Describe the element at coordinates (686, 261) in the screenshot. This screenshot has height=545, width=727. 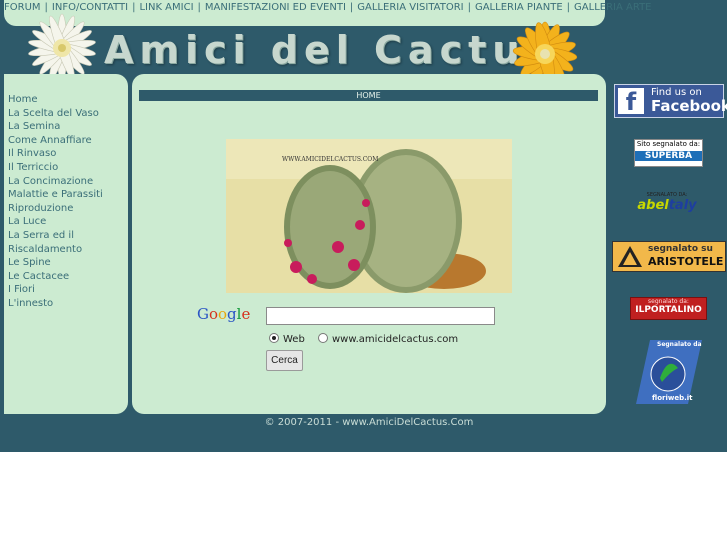
I see `aristotele-line2: ARISTOTELE` at that location.